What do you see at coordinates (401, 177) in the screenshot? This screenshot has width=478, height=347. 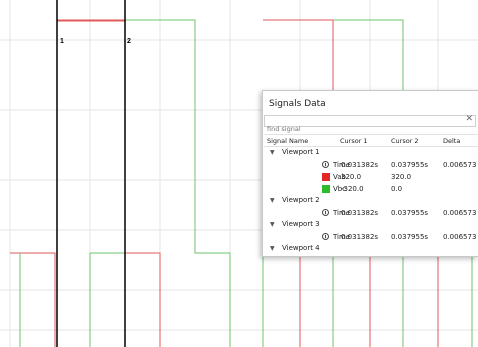 I see `cursor-2-value: 320.0` at bounding box center [401, 177].